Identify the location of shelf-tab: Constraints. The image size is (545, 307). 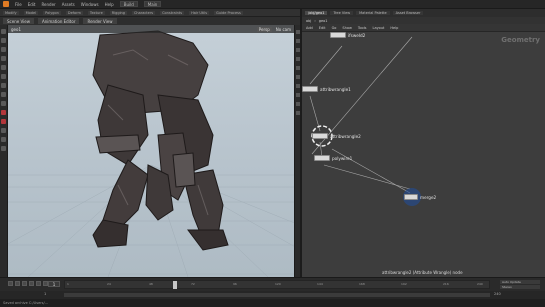
(172, 12).